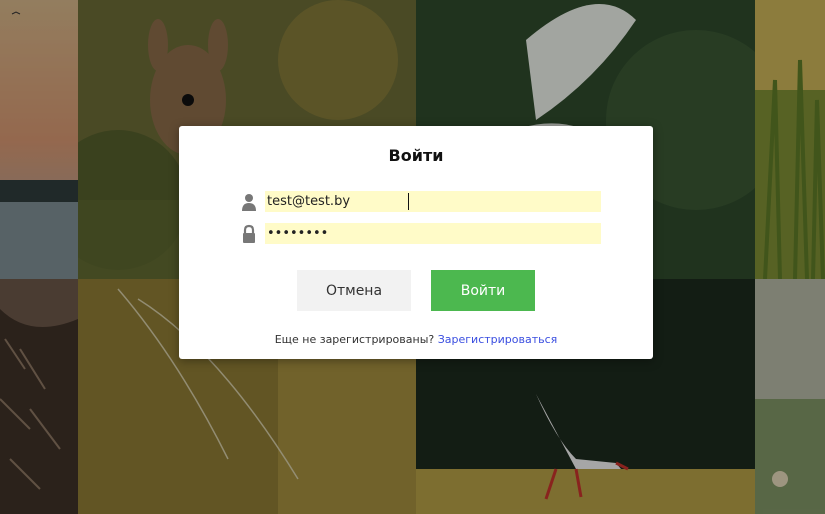 The image size is (825, 514). What do you see at coordinates (249, 202) in the screenshot?
I see `user-icon` at bounding box center [249, 202].